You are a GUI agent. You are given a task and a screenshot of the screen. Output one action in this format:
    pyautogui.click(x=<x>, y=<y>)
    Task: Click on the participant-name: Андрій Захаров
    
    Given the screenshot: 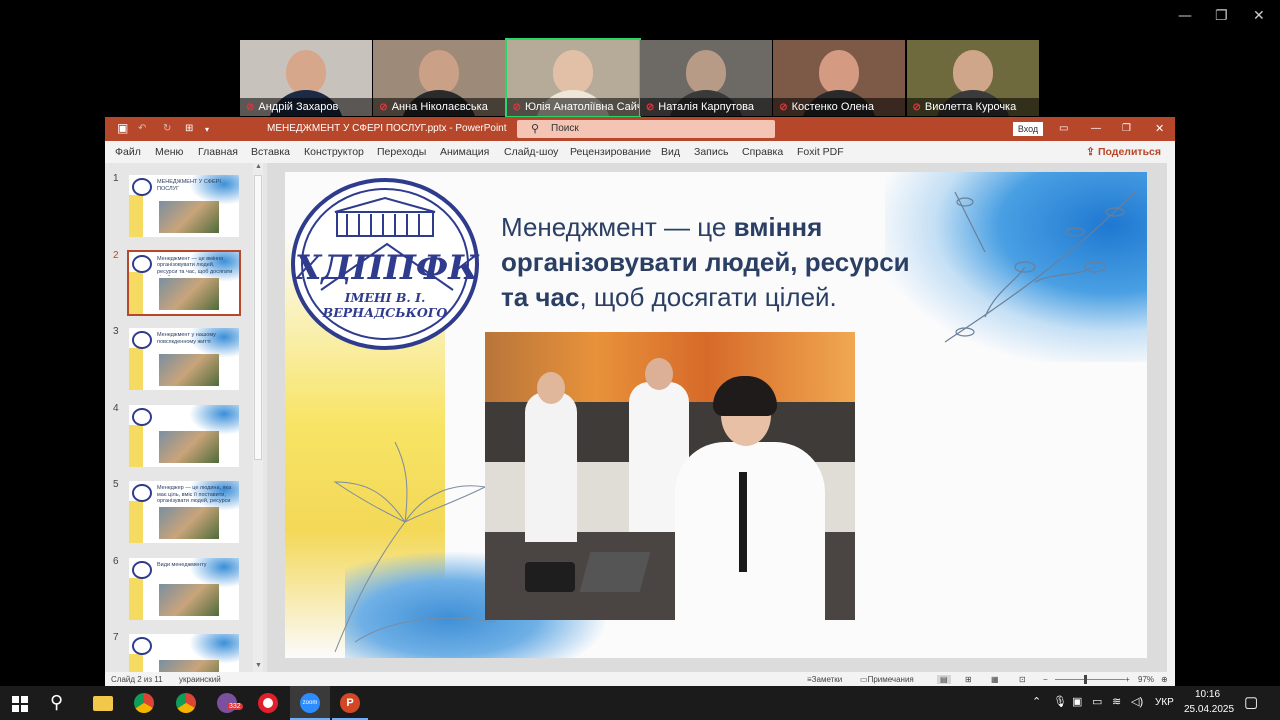 What is the action you would take?
    pyautogui.click(x=298, y=107)
    